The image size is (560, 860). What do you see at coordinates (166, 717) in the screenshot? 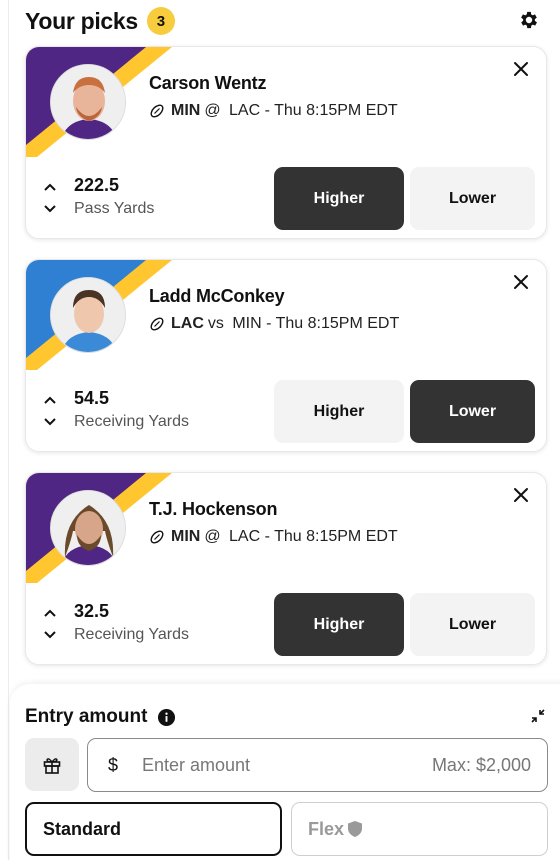
I see `info-icon` at bounding box center [166, 717].